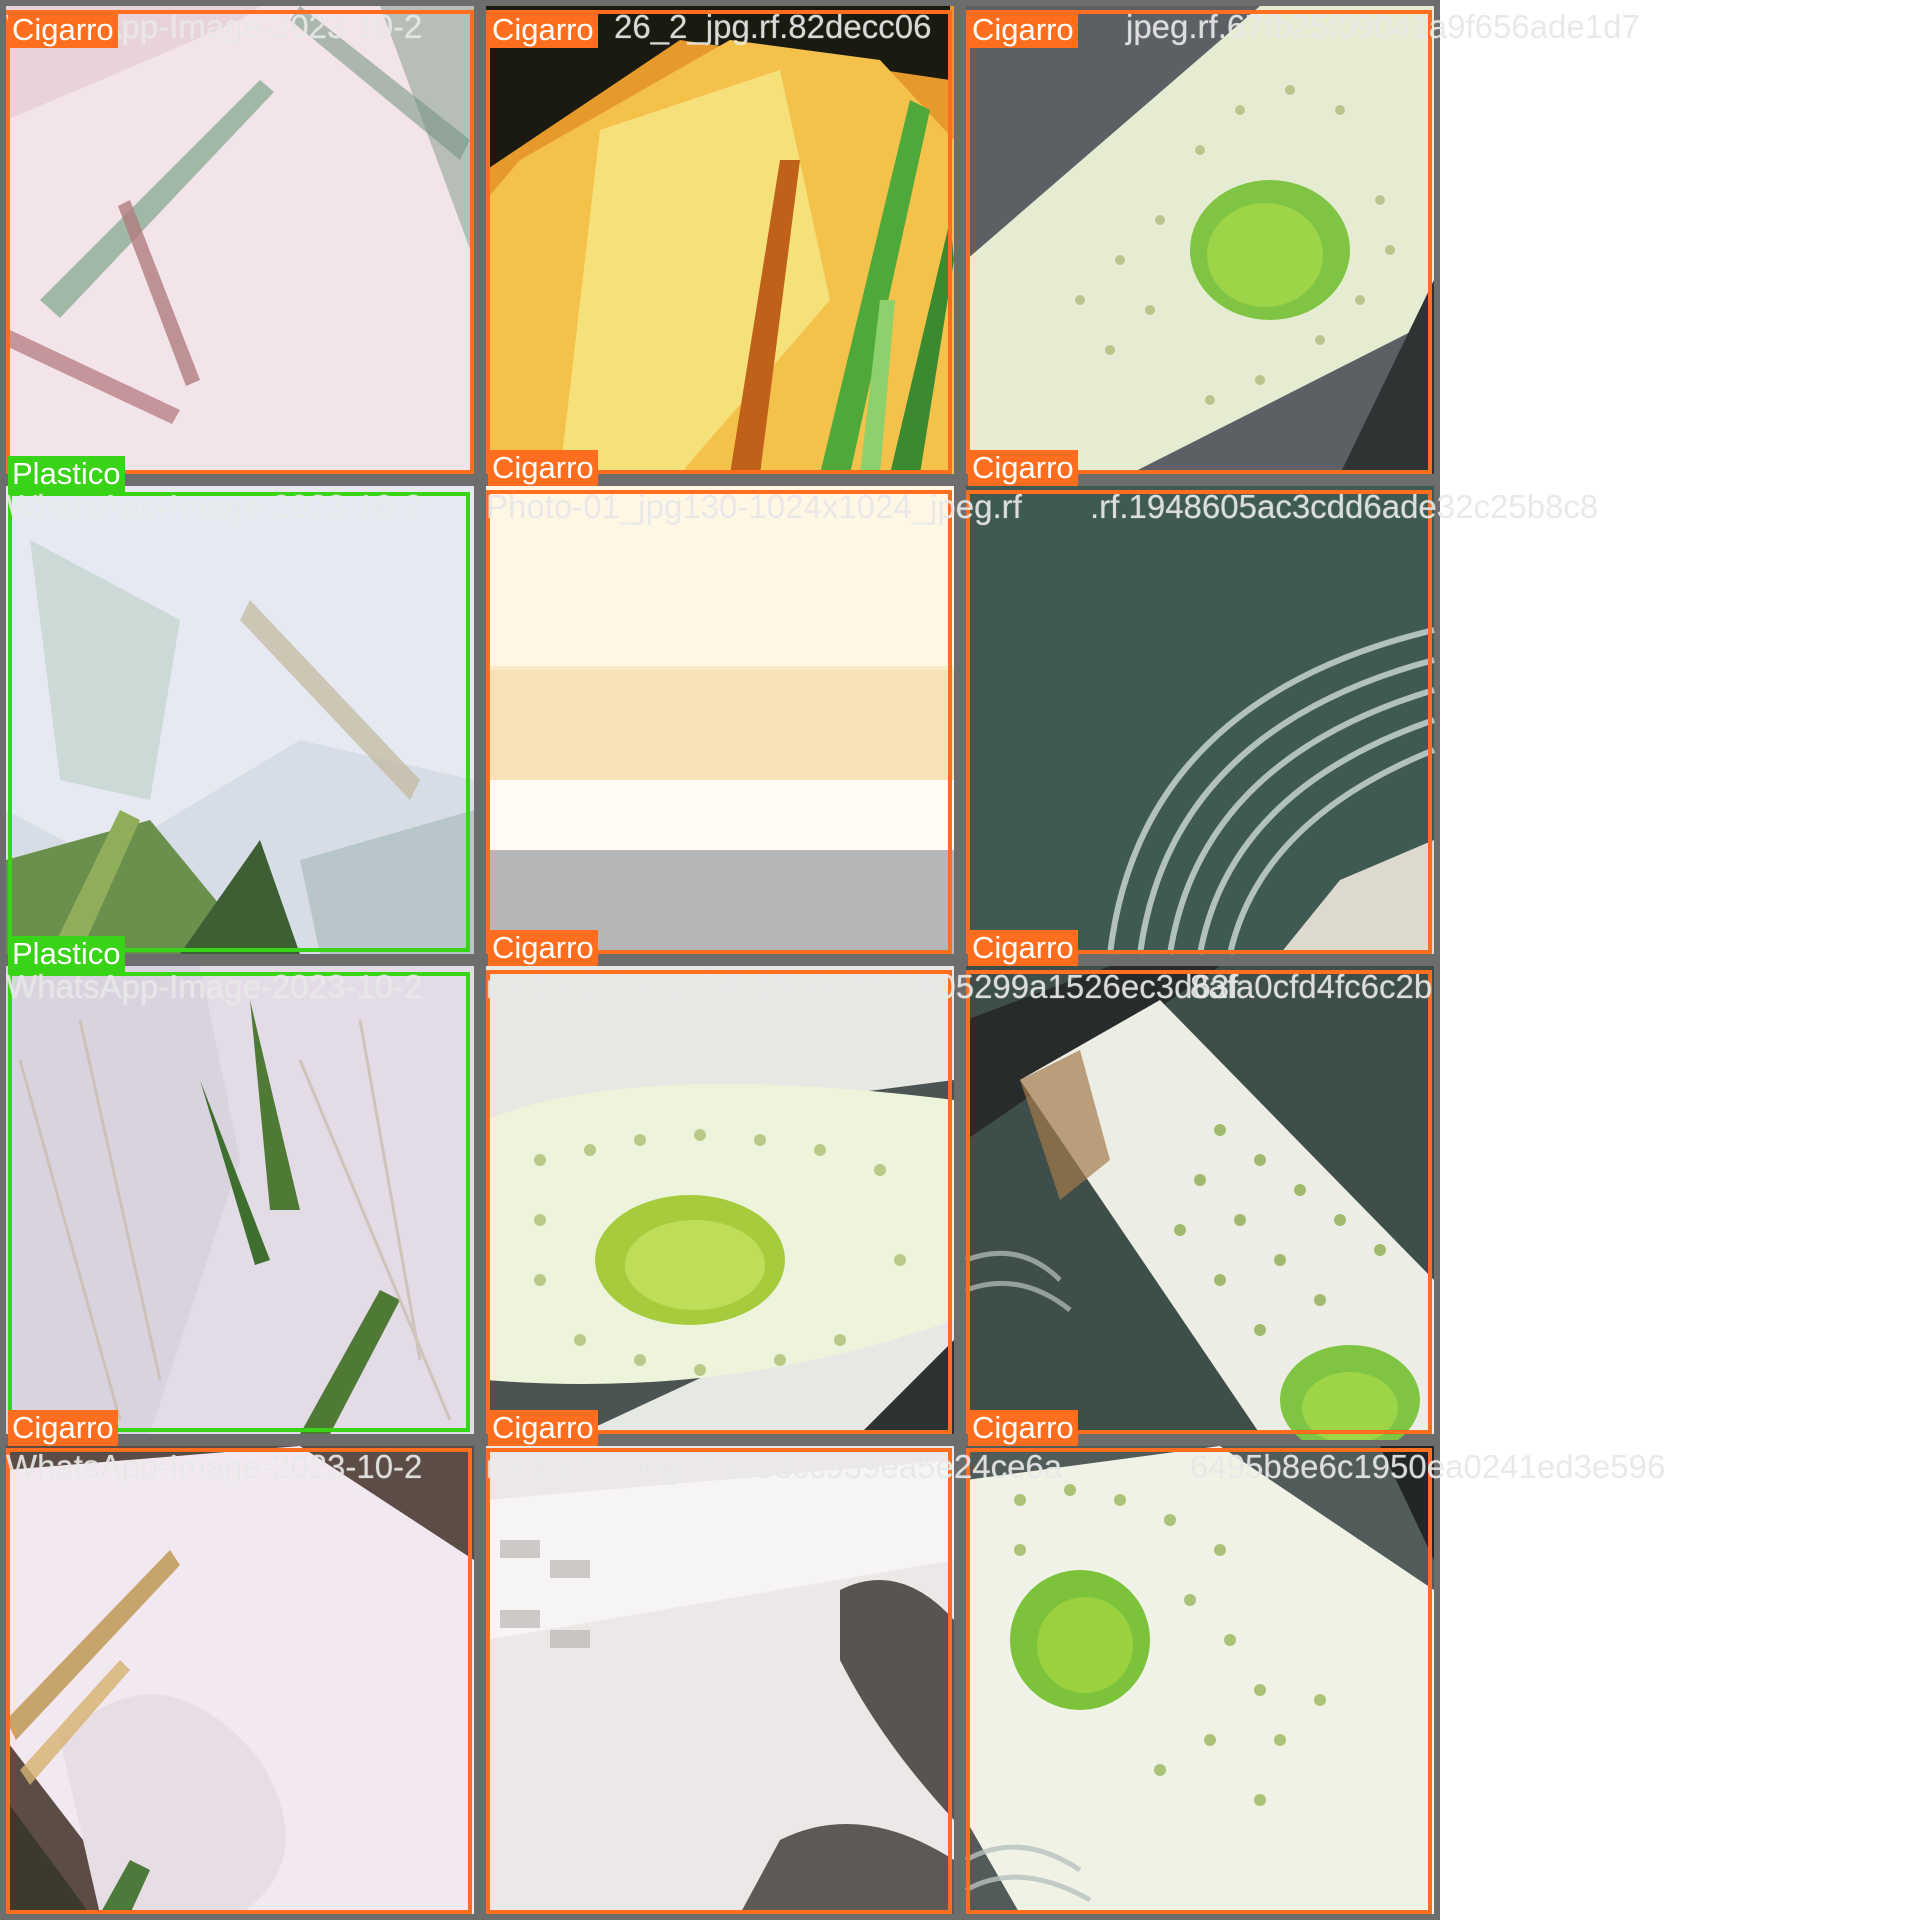 This screenshot has width=1920, height=1920. Describe the element at coordinates (1311, 986) in the screenshot. I see `filename-row2-c: 8afa0cfd4fc6c2b` at that location.